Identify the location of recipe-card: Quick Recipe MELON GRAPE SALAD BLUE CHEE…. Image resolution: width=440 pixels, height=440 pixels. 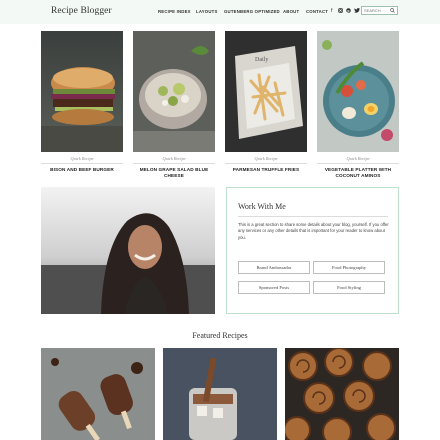
(174, 105).